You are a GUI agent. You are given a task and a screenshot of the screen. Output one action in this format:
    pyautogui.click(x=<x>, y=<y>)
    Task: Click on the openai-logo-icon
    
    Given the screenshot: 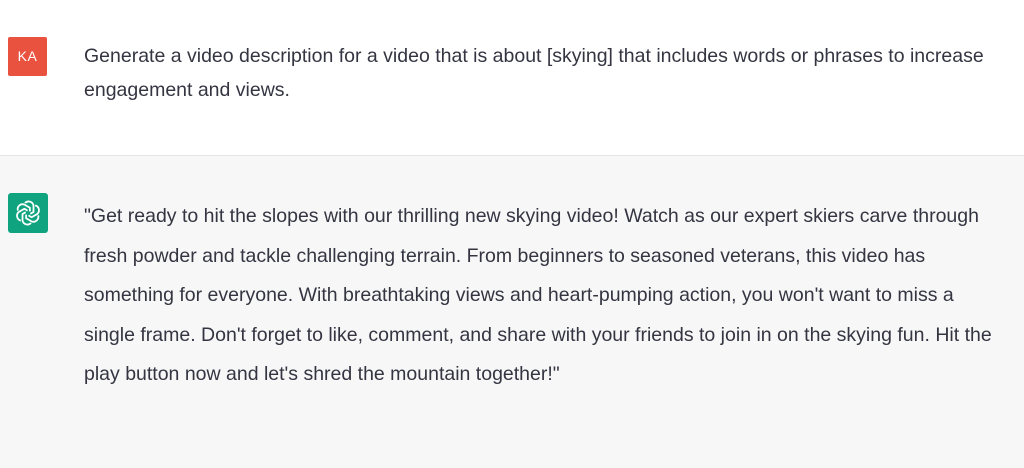 What is the action you would take?
    pyautogui.click(x=28, y=213)
    